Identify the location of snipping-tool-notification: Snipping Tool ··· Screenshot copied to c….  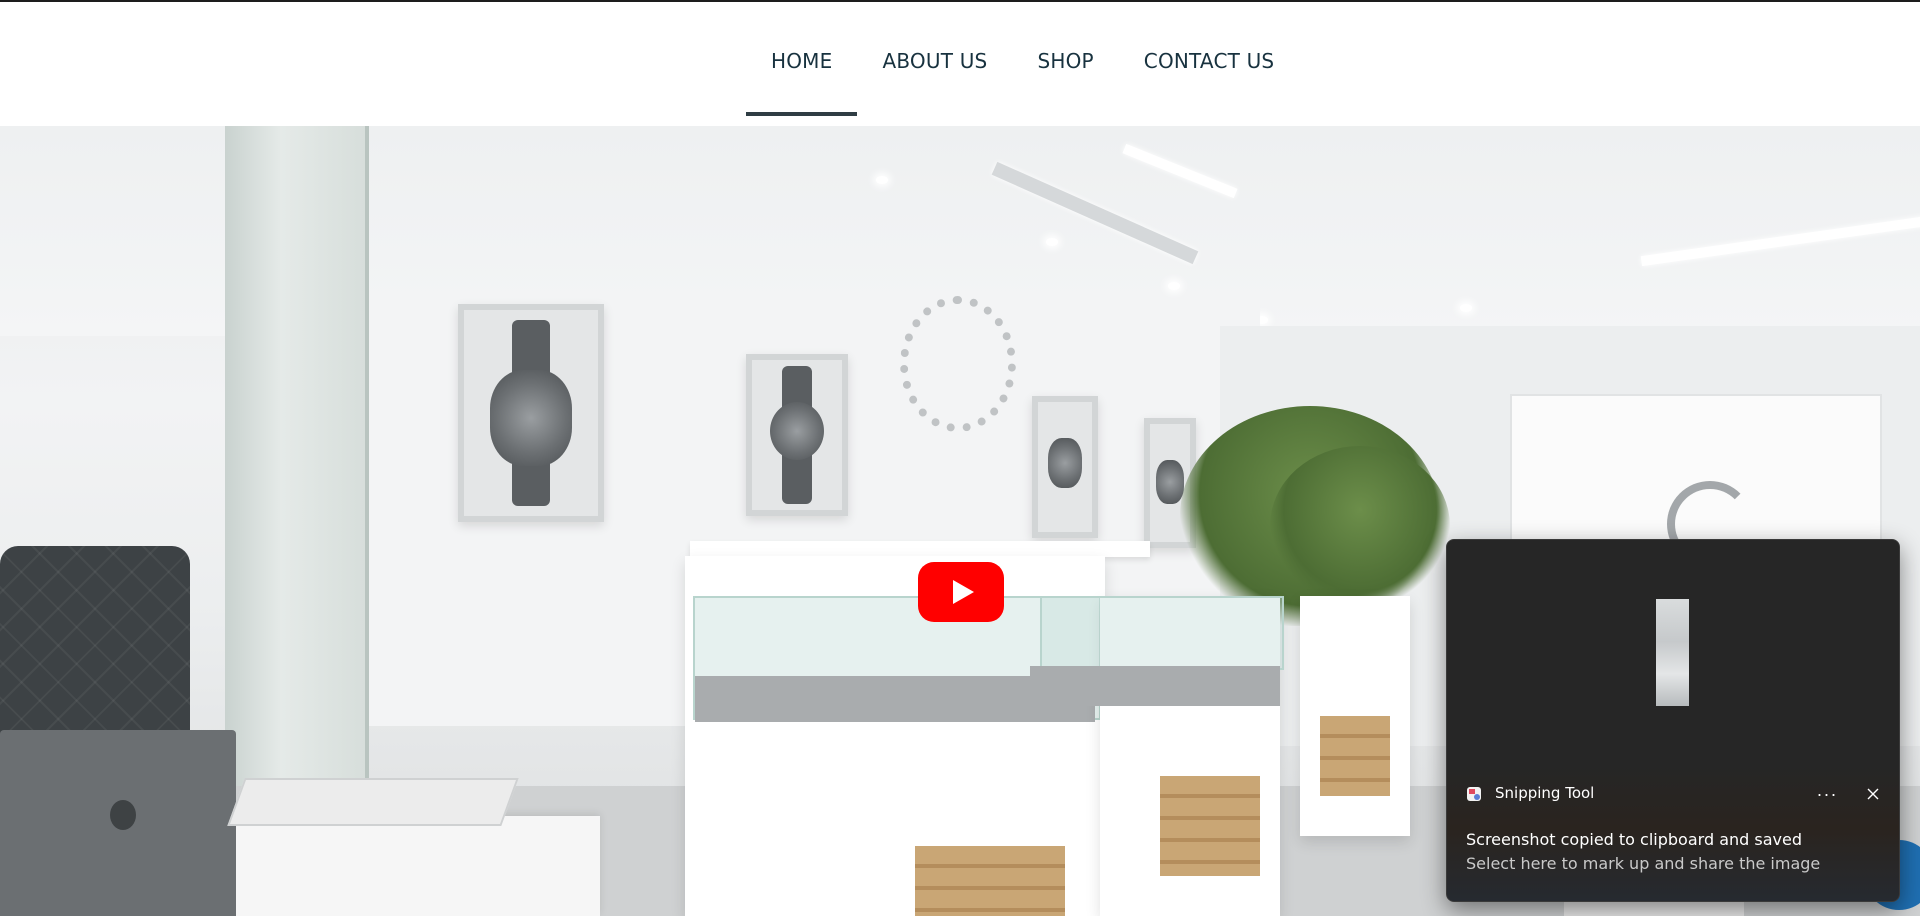
(1673, 720).